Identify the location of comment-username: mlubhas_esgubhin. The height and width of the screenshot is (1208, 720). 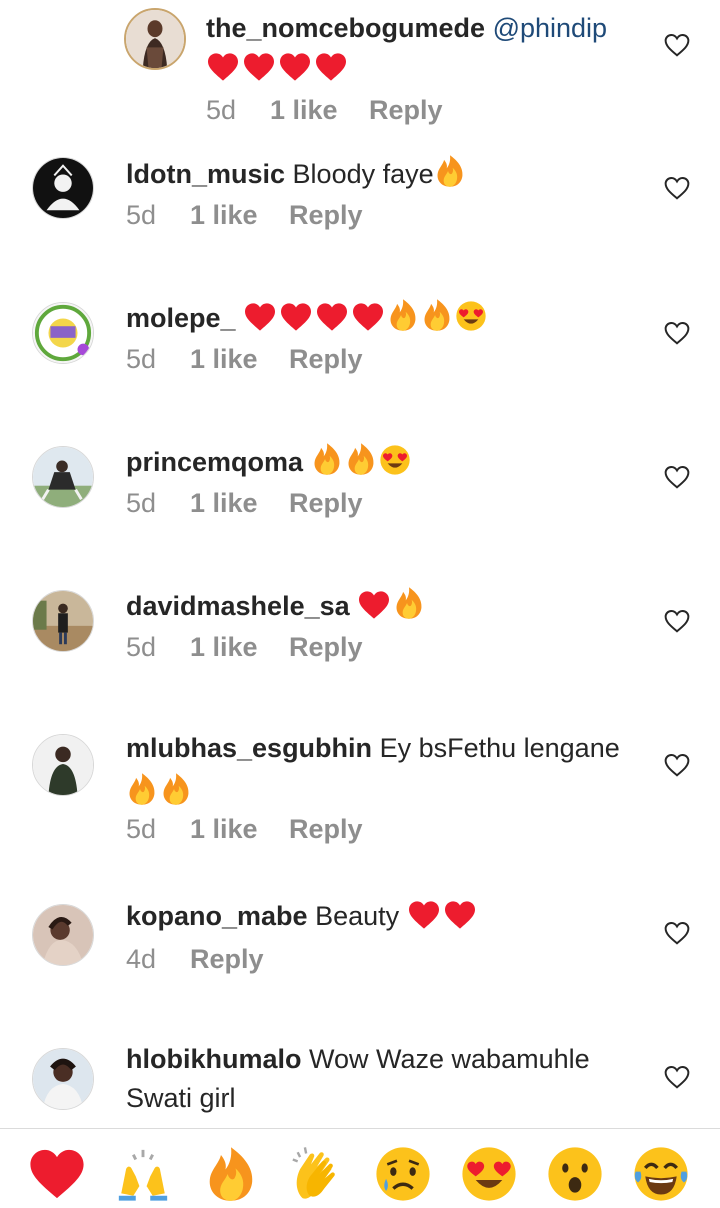
(249, 748).